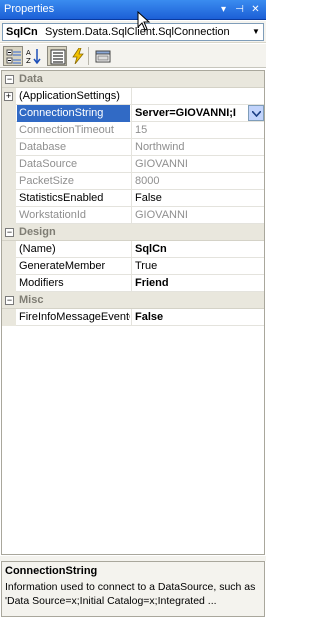 The image size is (320, 618). What do you see at coordinates (51, 571) in the screenshot?
I see `description-title: ConnectionString` at bounding box center [51, 571].